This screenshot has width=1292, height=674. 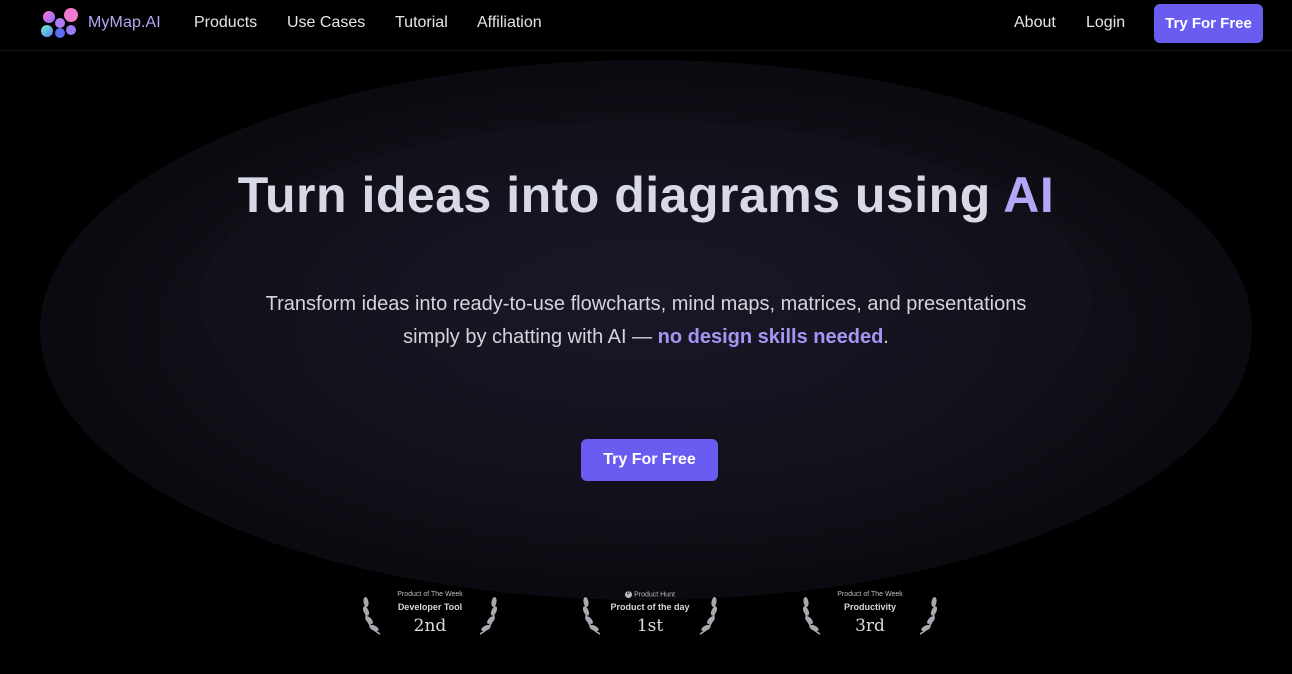 What do you see at coordinates (430, 613) in the screenshot?
I see `award-badge-developer-tool: Product of The Week Developer Tool 2nd` at bounding box center [430, 613].